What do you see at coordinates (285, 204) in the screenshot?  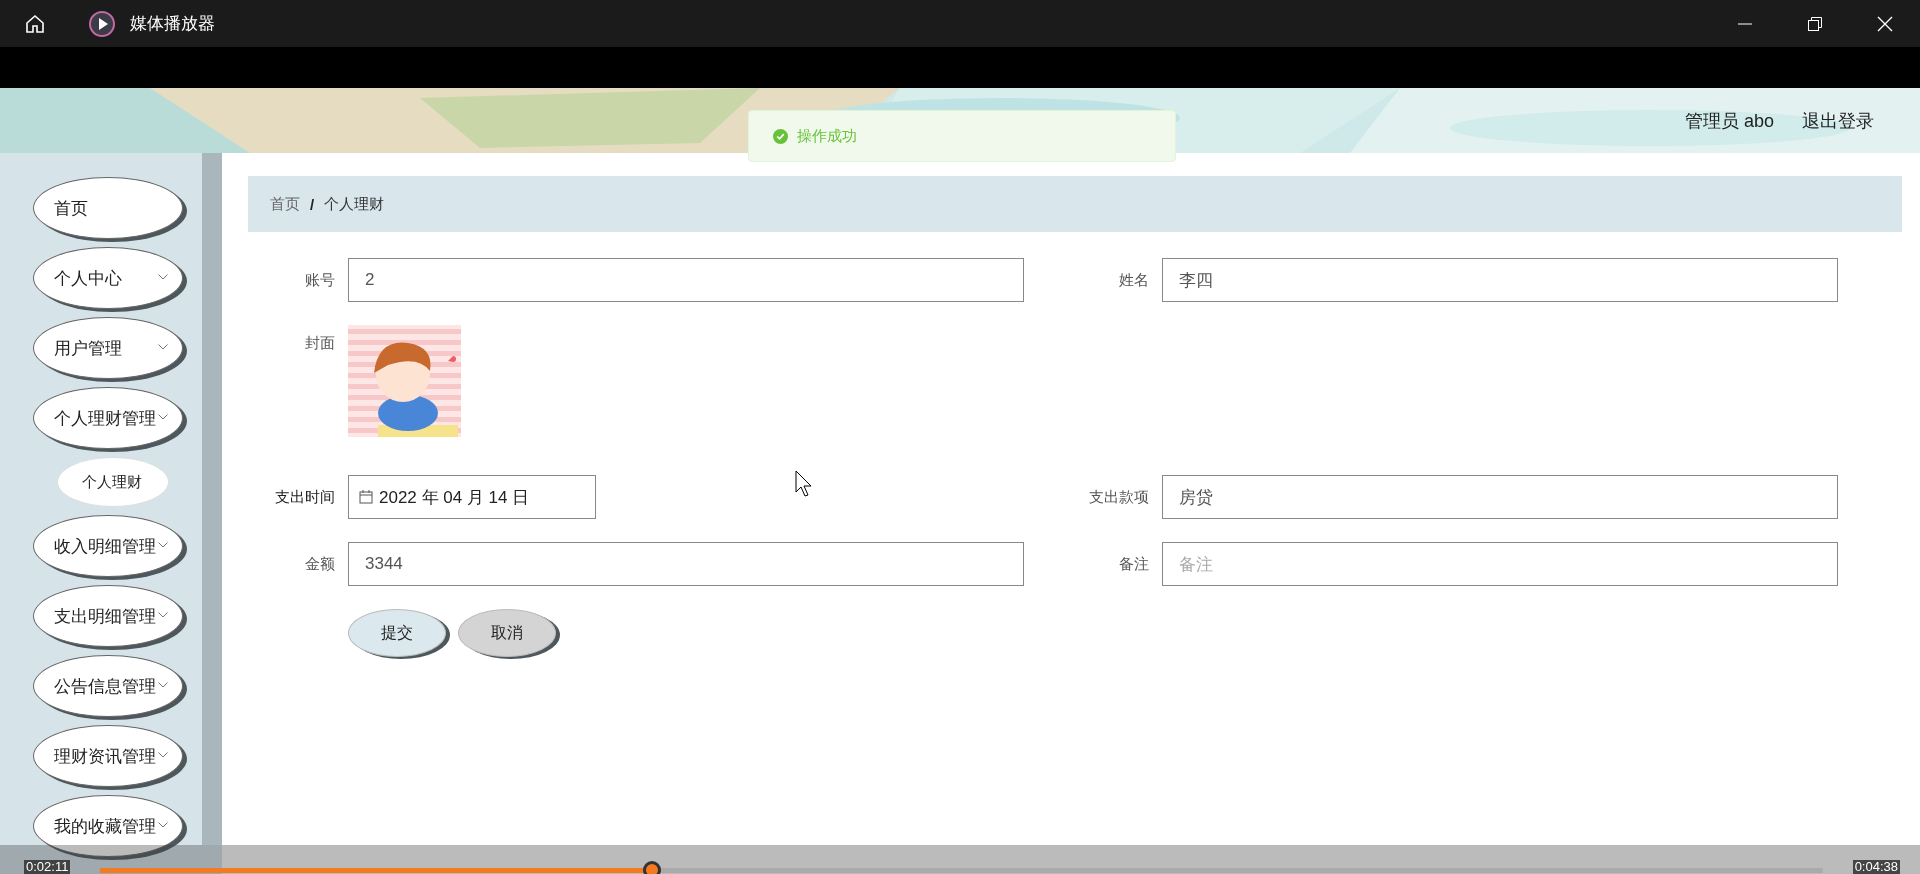 I see `breadcrumb-link: 首页` at bounding box center [285, 204].